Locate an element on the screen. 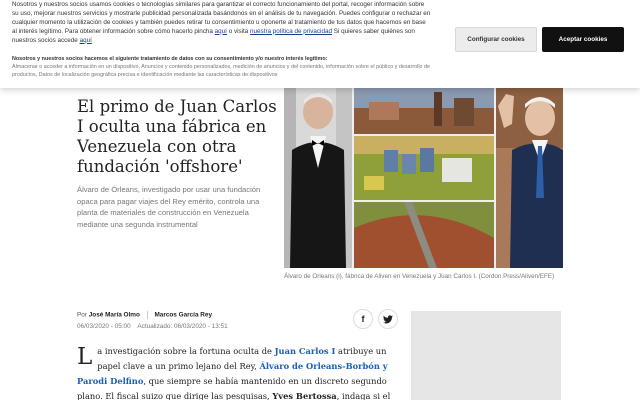  updated-date: Actualizado: 06/03/2020 - 13:51 is located at coordinates (182, 326).